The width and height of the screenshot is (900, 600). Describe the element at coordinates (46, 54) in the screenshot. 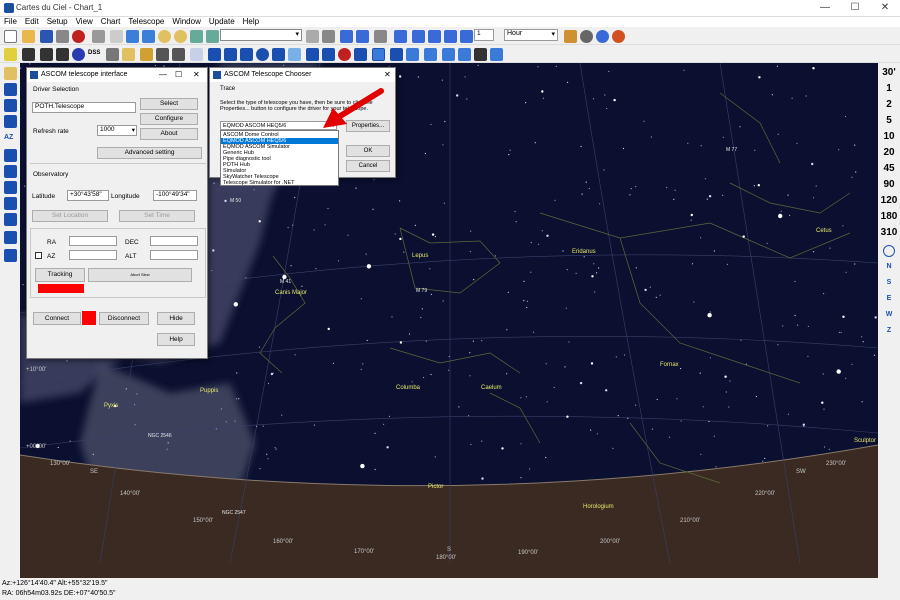

I see `marker-icon` at that location.